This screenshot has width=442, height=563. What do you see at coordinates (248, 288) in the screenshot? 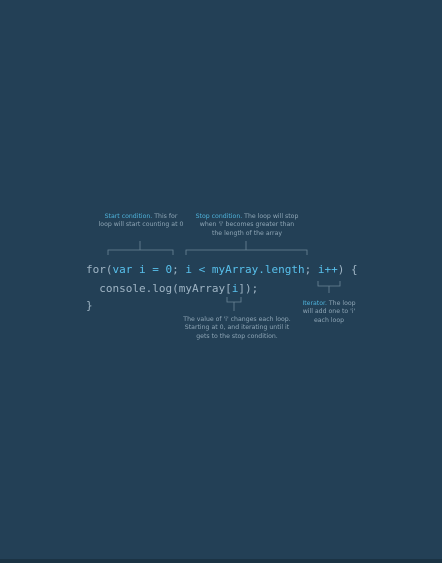
I see `code-close: ]);` at bounding box center [248, 288].